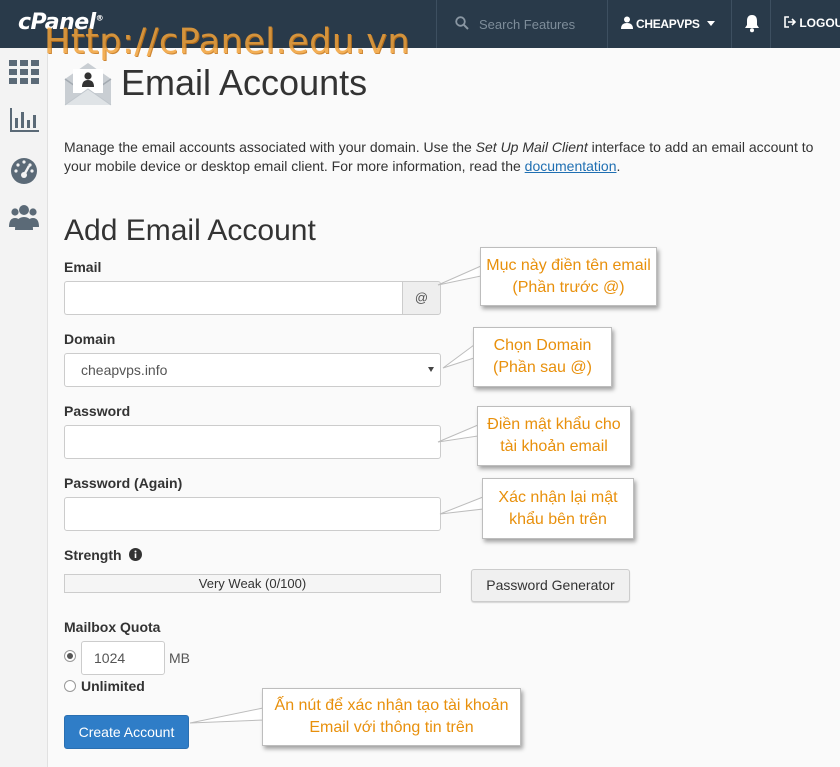 This screenshot has height=767, width=840. What do you see at coordinates (627, 22) in the screenshot?
I see `user-icon` at bounding box center [627, 22].